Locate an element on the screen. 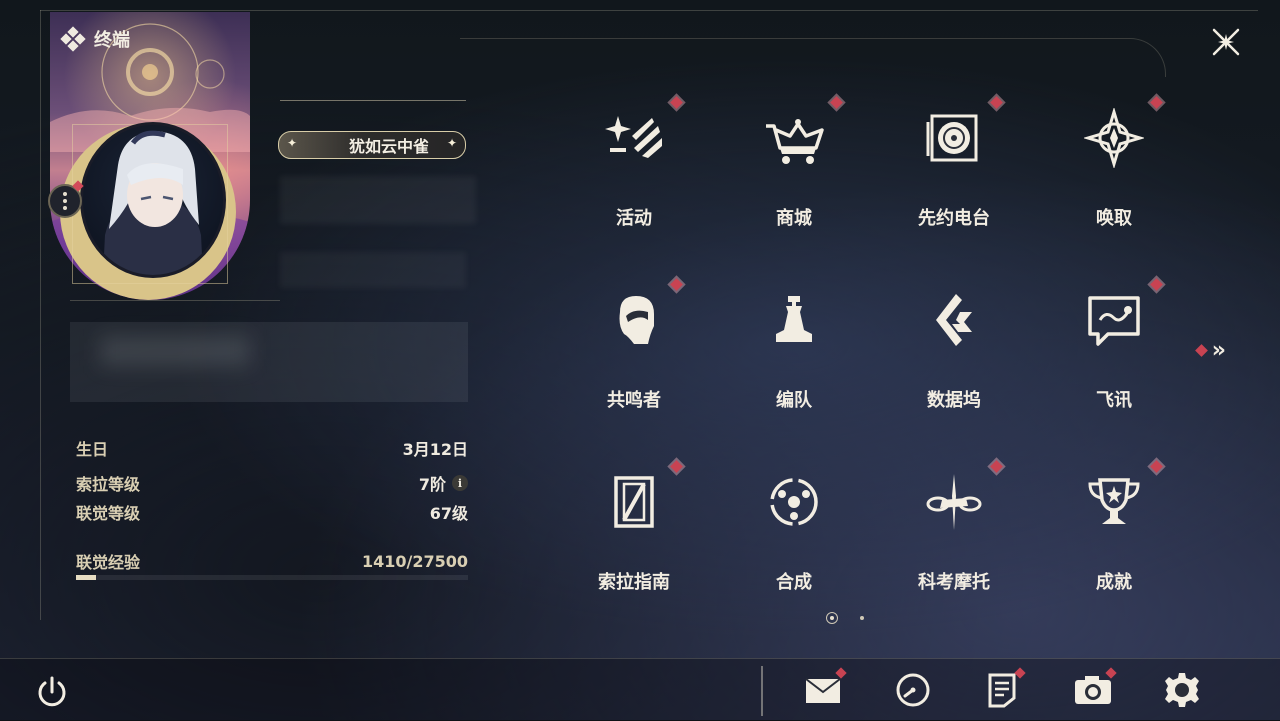  camera-icon is located at coordinates (1093, 690).